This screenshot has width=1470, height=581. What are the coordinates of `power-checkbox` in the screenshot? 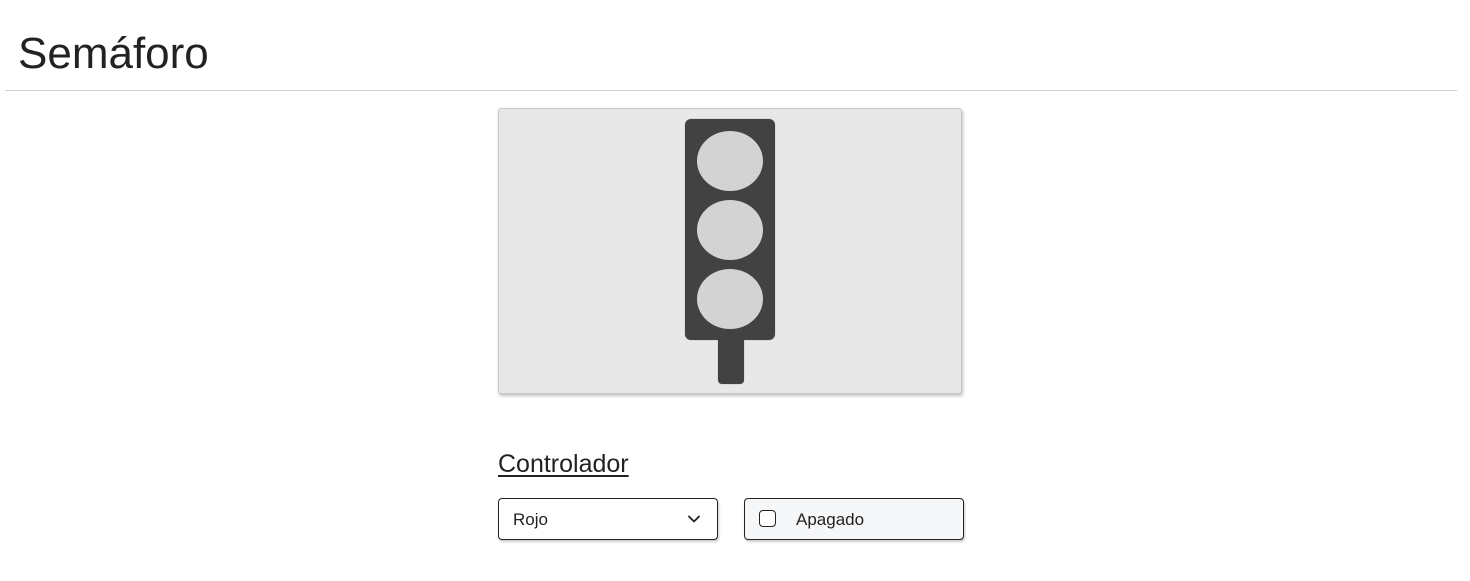 It's located at (767, 518).